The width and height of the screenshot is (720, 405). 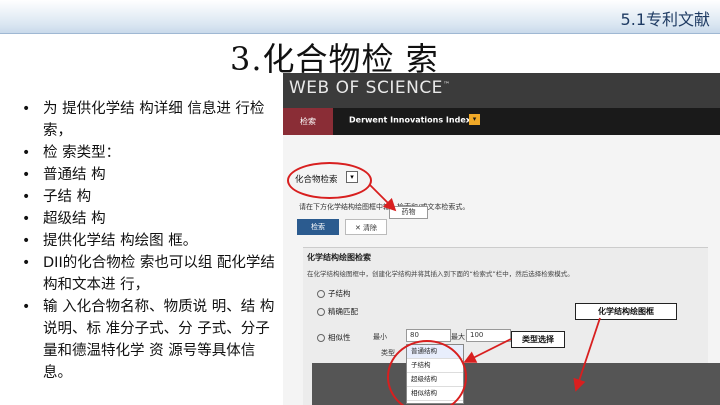 What do you see at coordinates (150, 175) in the screenshot?
I see `bullet-item: 普通结 构` at bounding box center [150, 175].